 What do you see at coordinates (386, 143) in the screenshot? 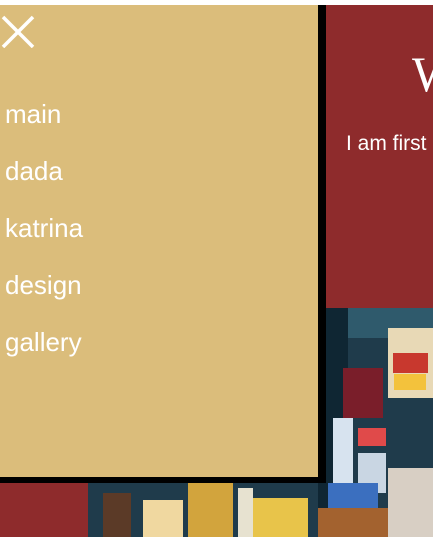
I see `hero-text: I am first` at bounding box center [386, 143].